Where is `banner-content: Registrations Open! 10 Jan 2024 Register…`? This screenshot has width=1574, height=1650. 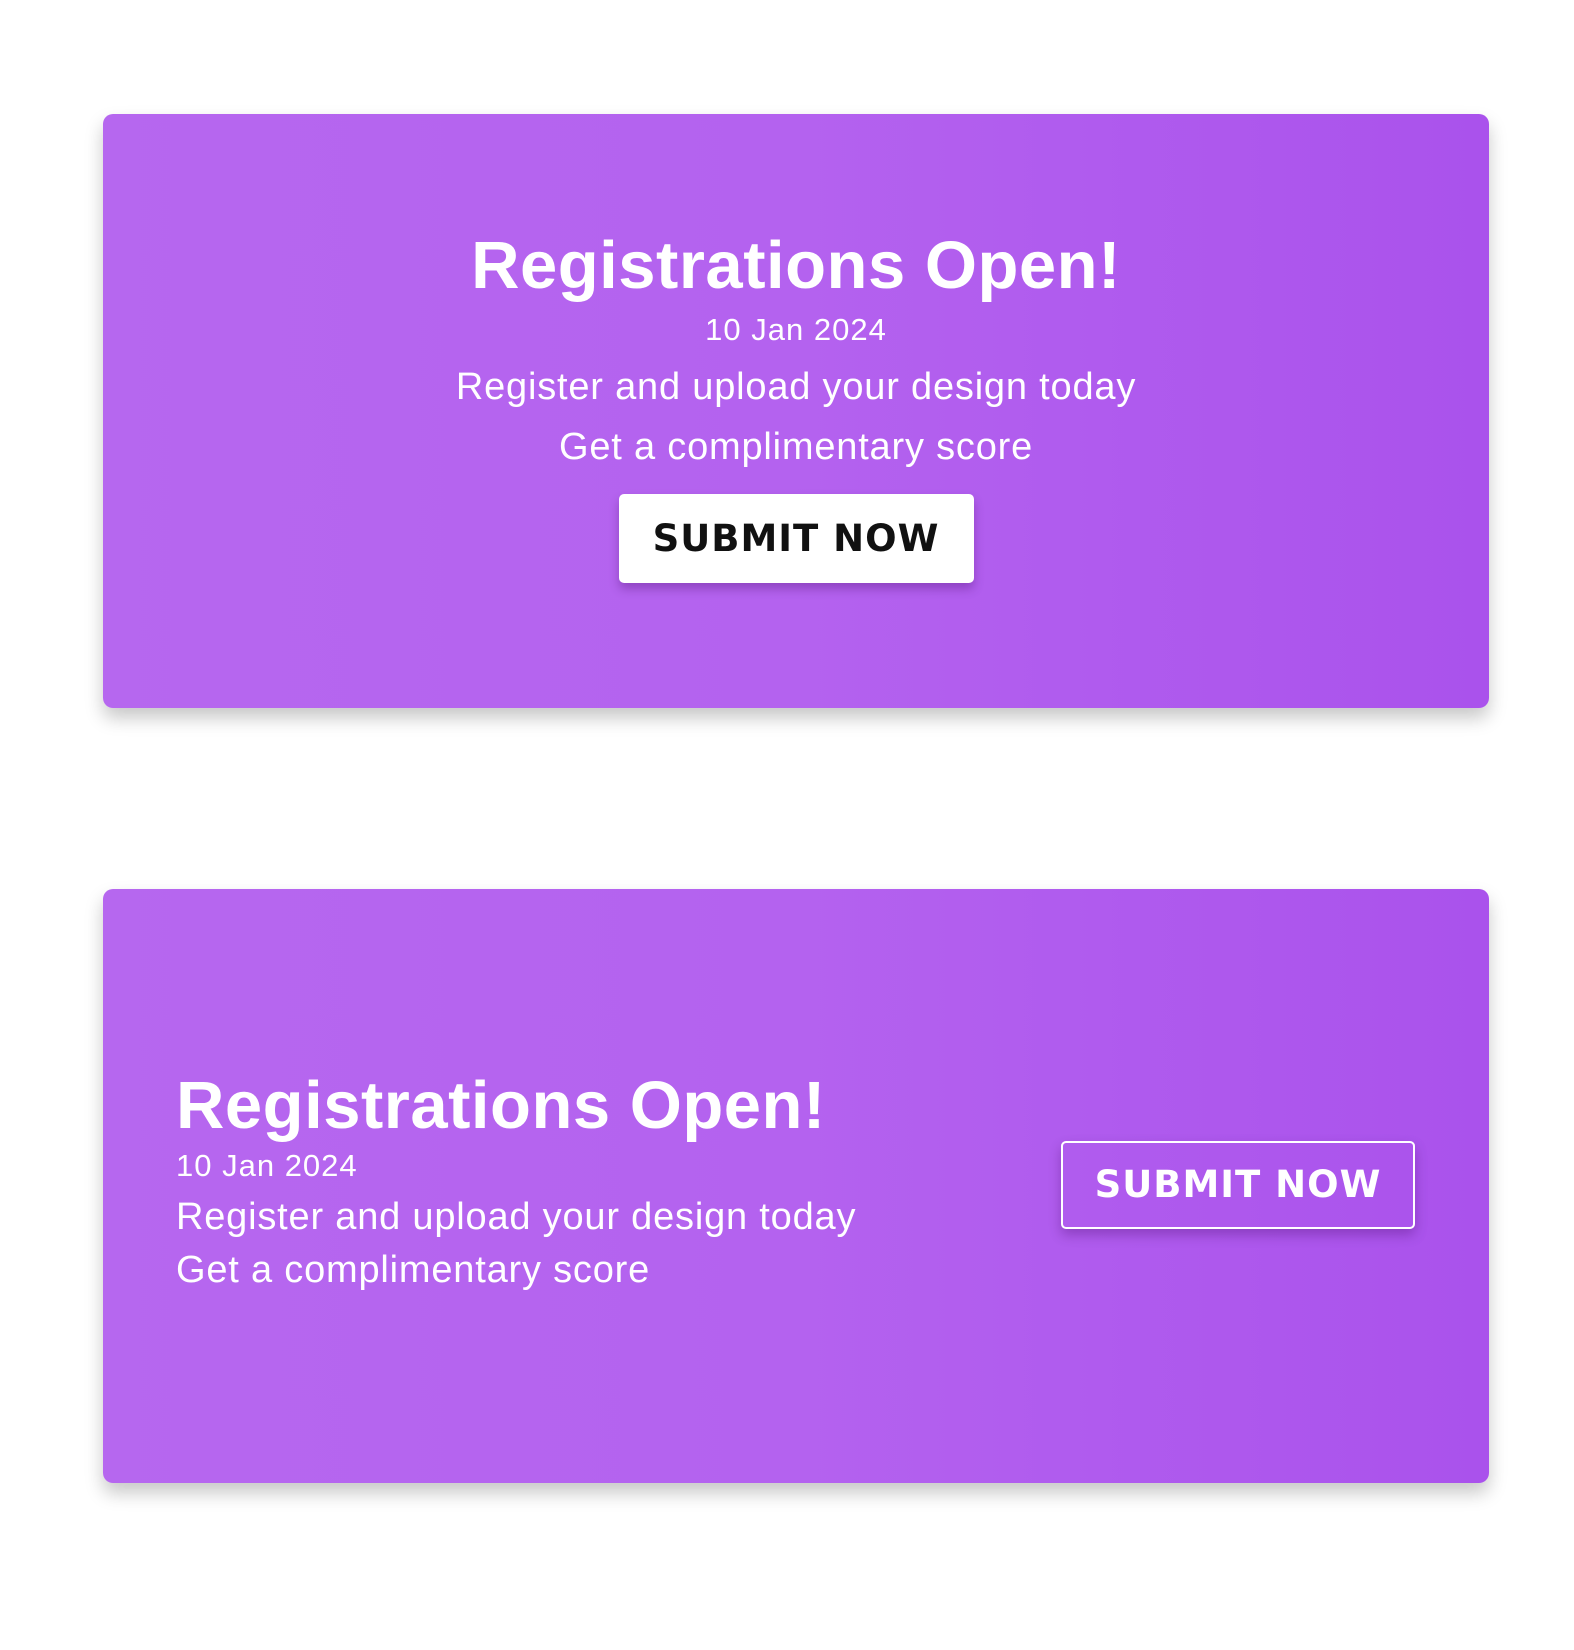
banner-content: Registrations Open! 10 Jan 2024 Register… is located at coordinates (516, 1180).